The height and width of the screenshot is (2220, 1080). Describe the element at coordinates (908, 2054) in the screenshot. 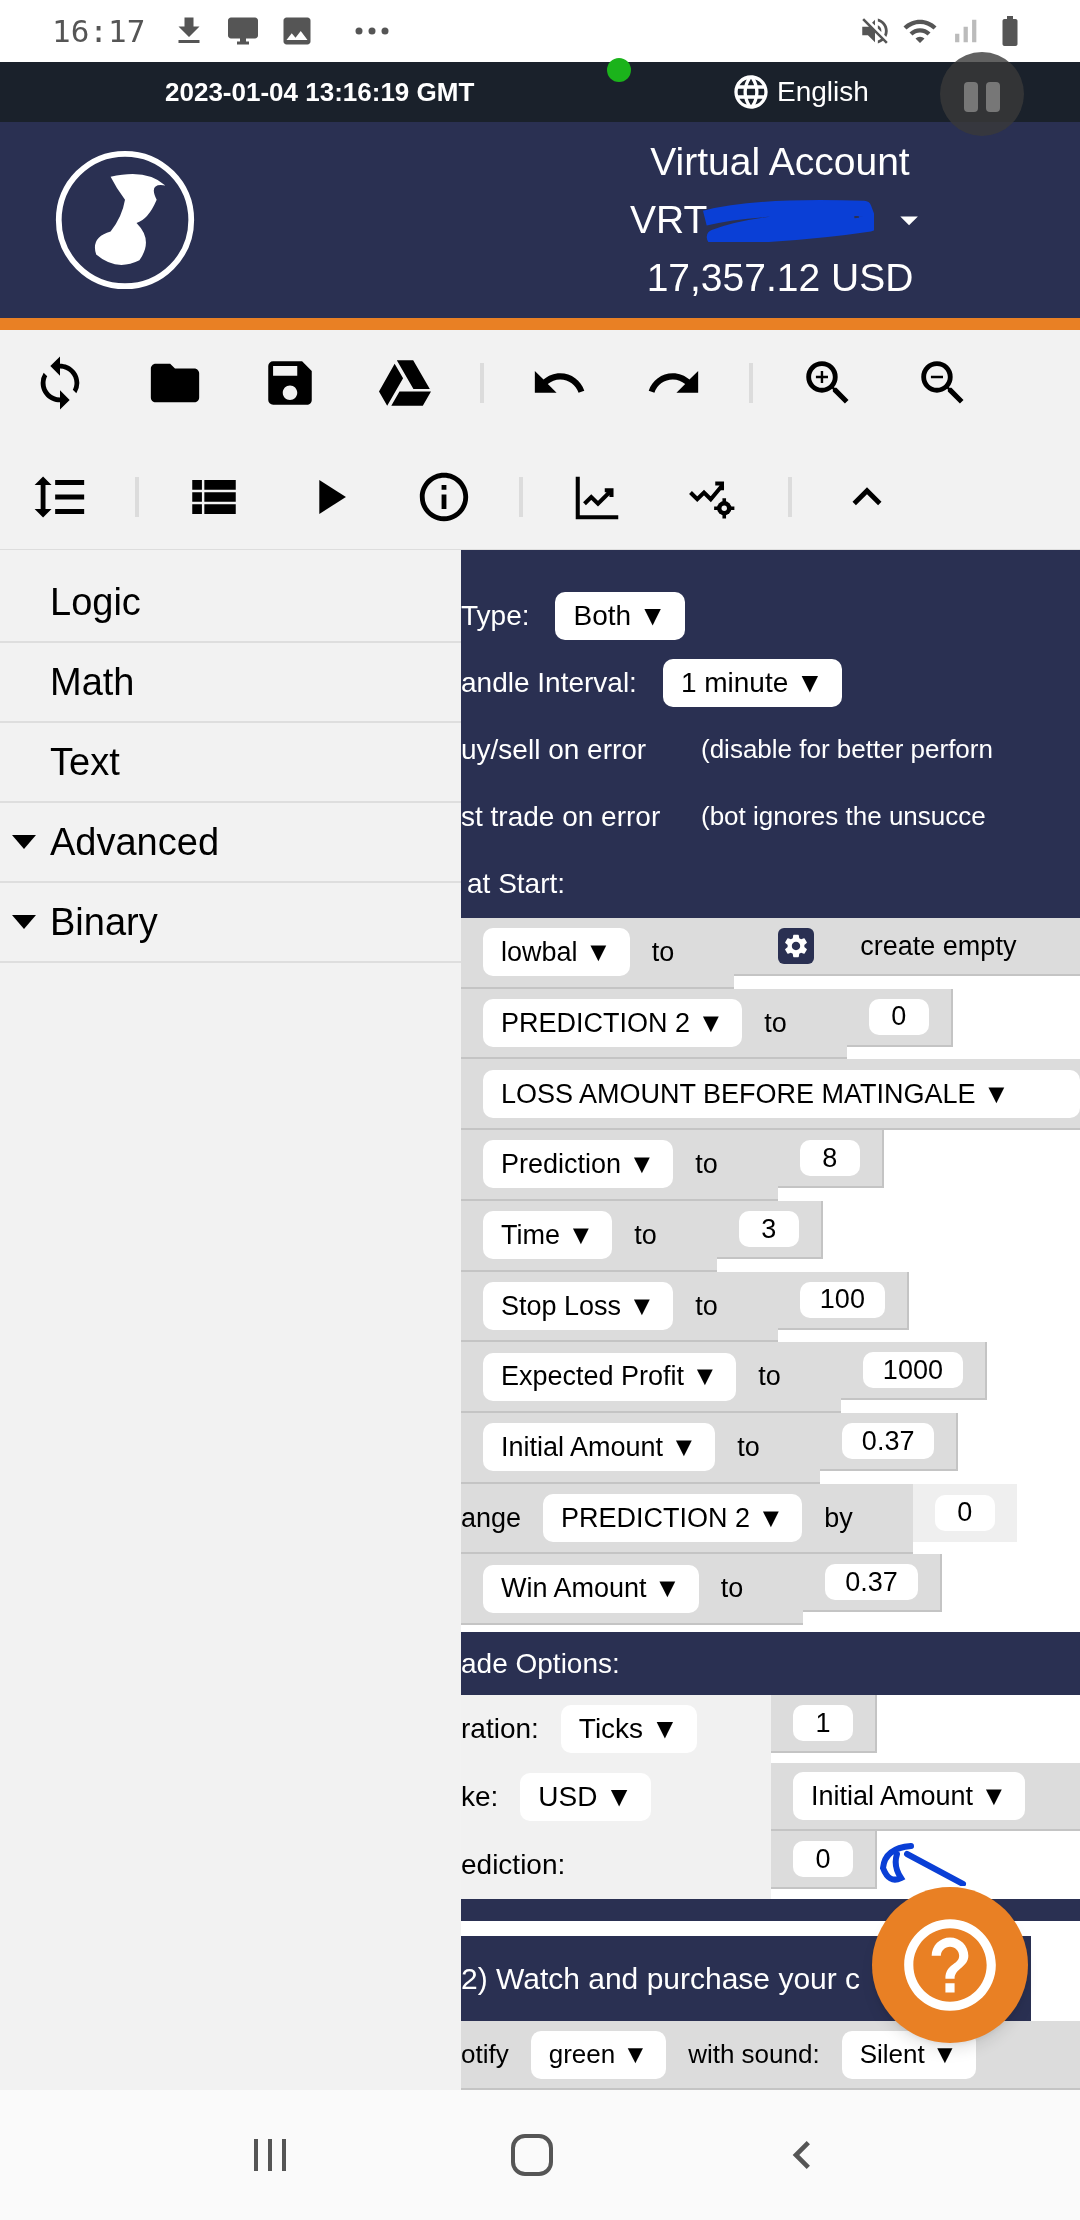

I see `variable-dropdown: Silent ▼` at that location.